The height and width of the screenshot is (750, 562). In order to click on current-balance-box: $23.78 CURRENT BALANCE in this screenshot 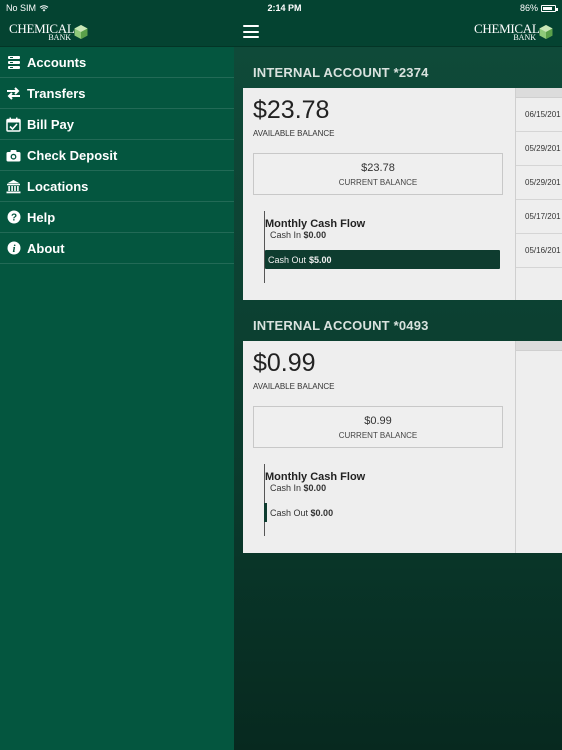, I will do `click(378, 174)`.